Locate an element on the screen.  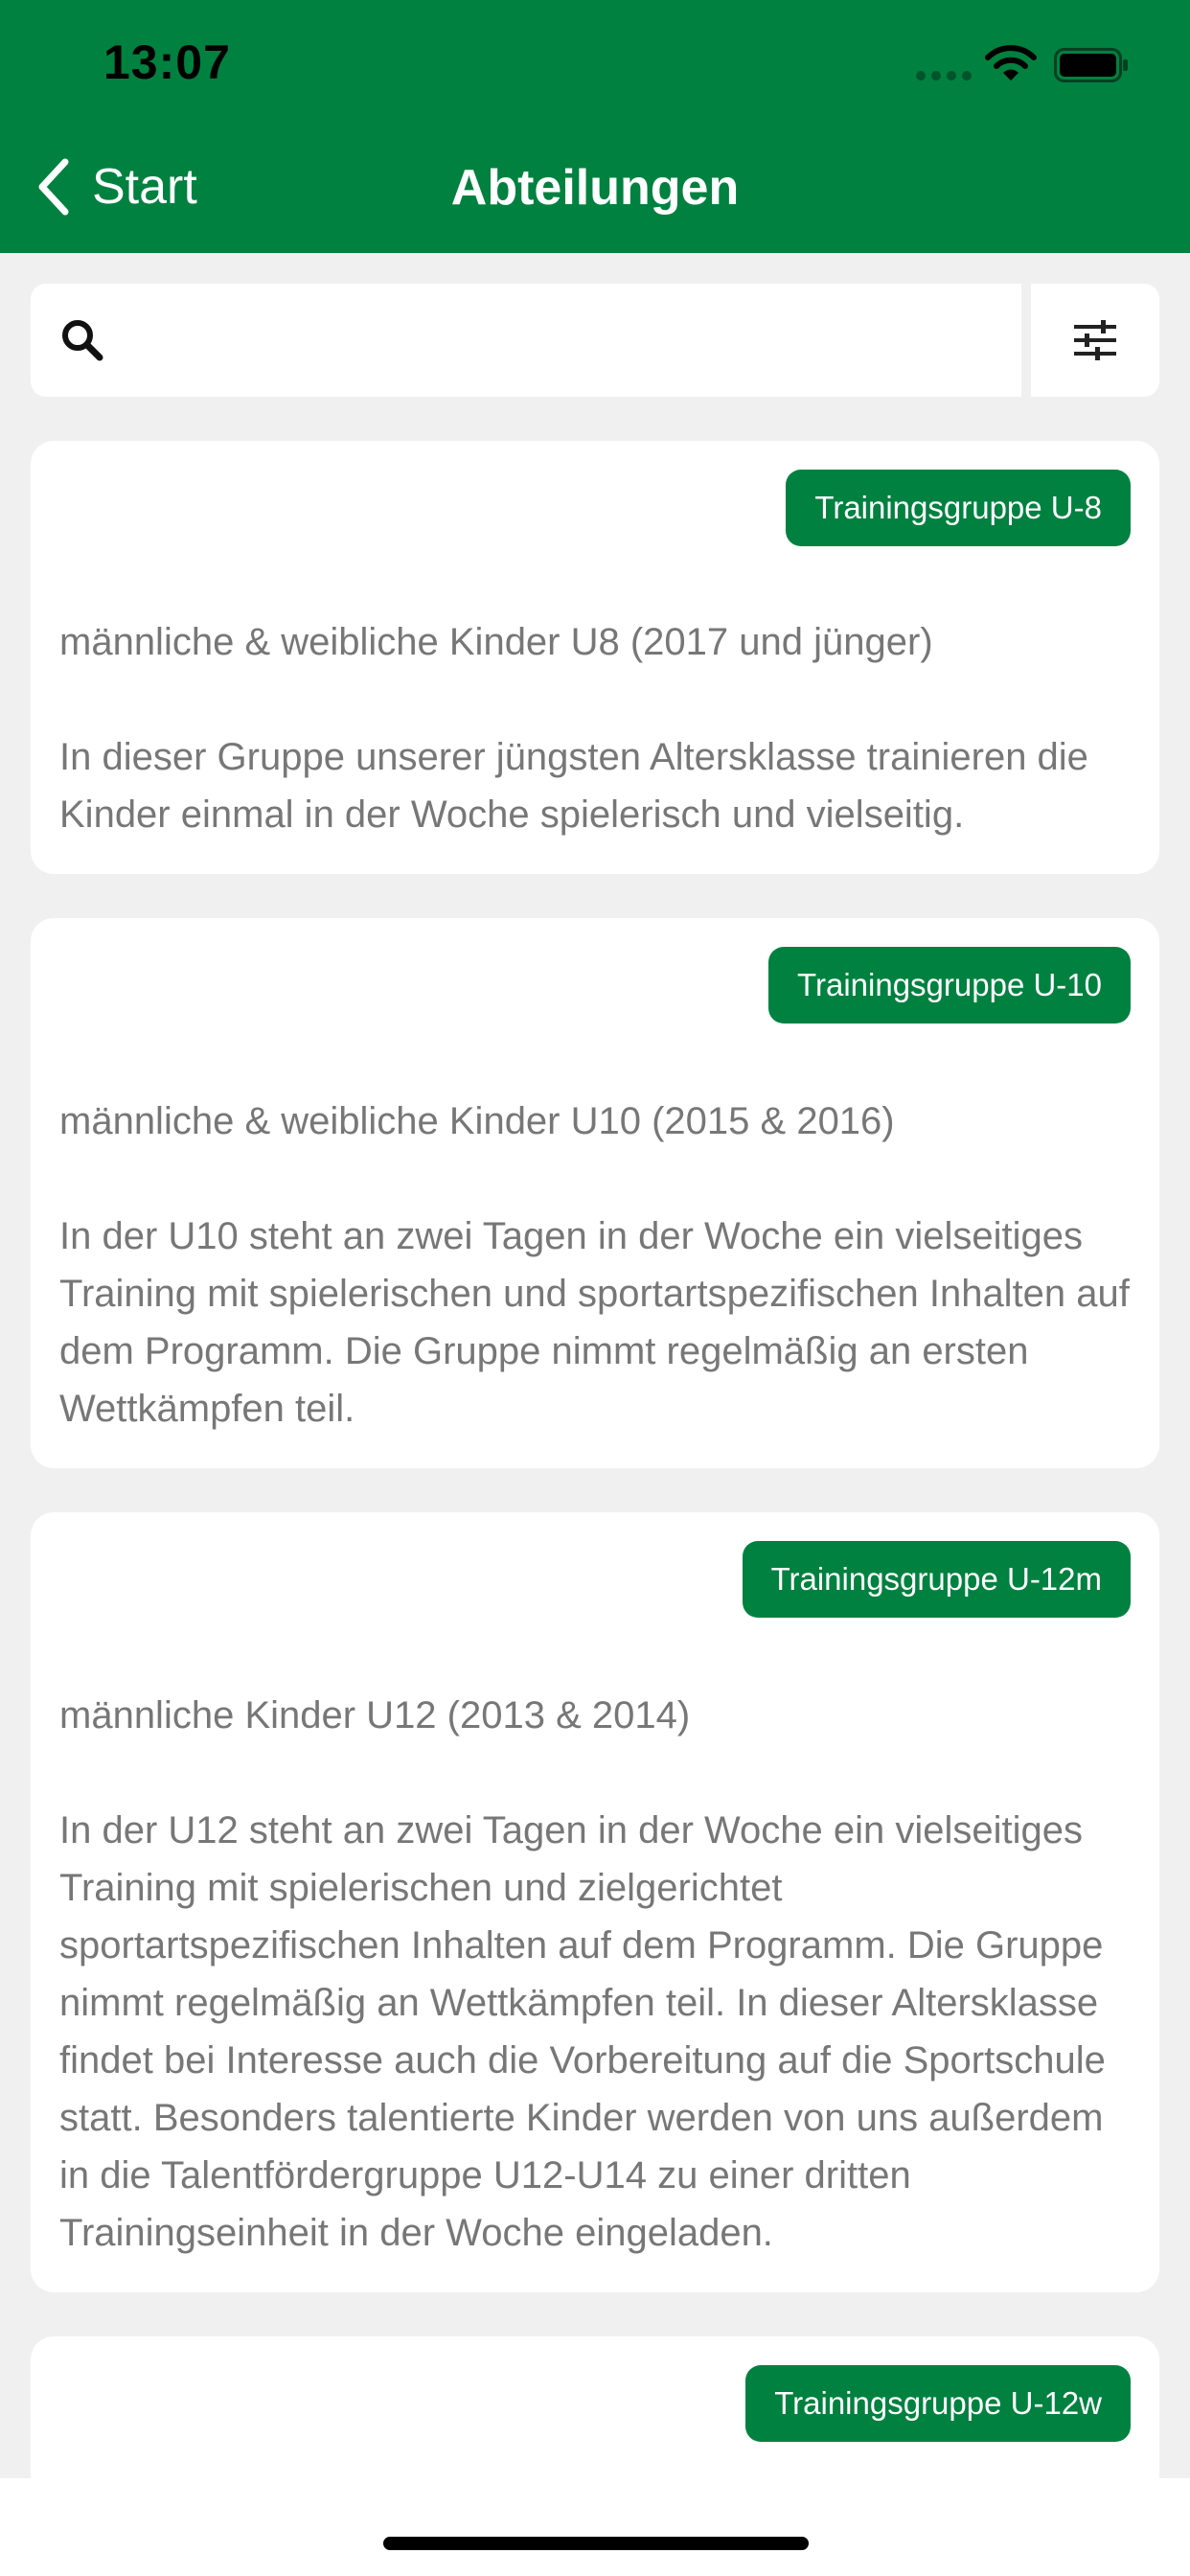
status-time: 13:07 is located at coordinates (167, 62).